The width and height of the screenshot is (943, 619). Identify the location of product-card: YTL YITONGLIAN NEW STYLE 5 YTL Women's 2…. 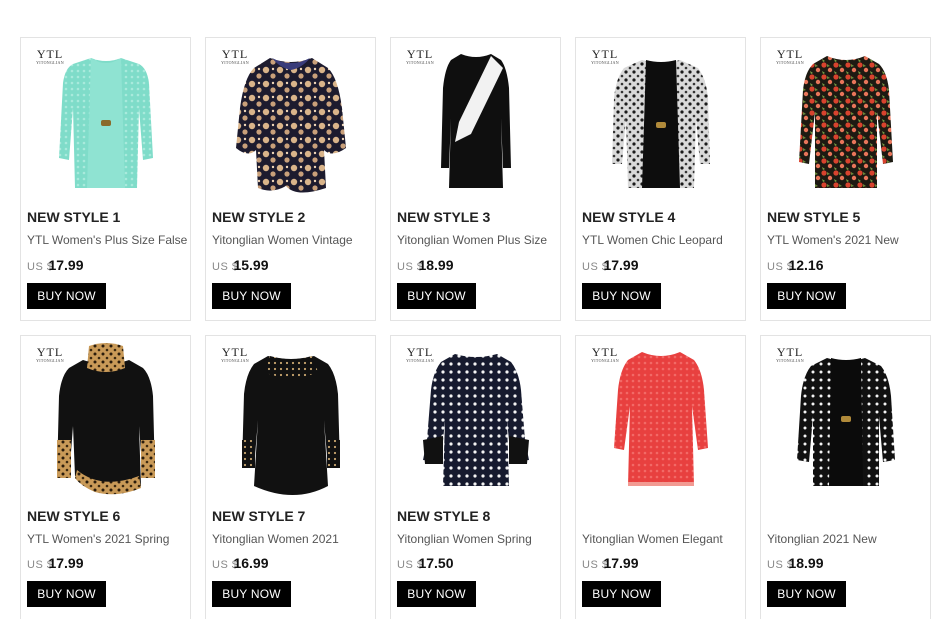
(845, 179).